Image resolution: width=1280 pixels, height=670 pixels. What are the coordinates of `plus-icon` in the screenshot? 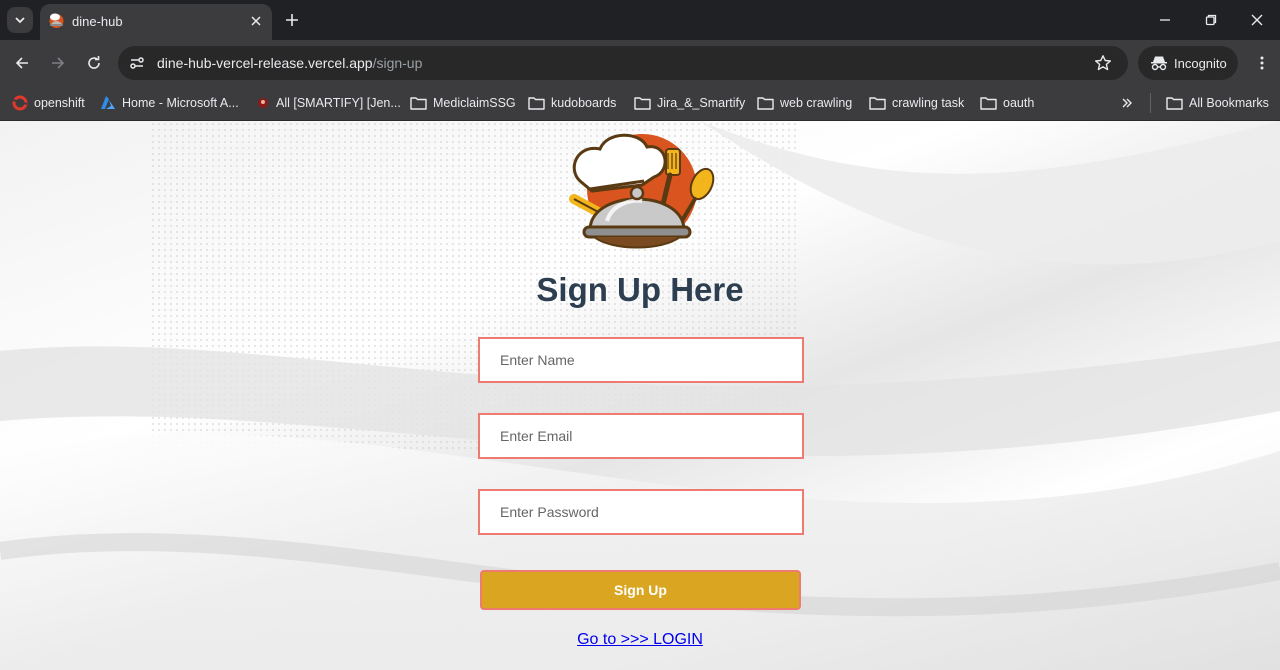 It's located at (292, 20).